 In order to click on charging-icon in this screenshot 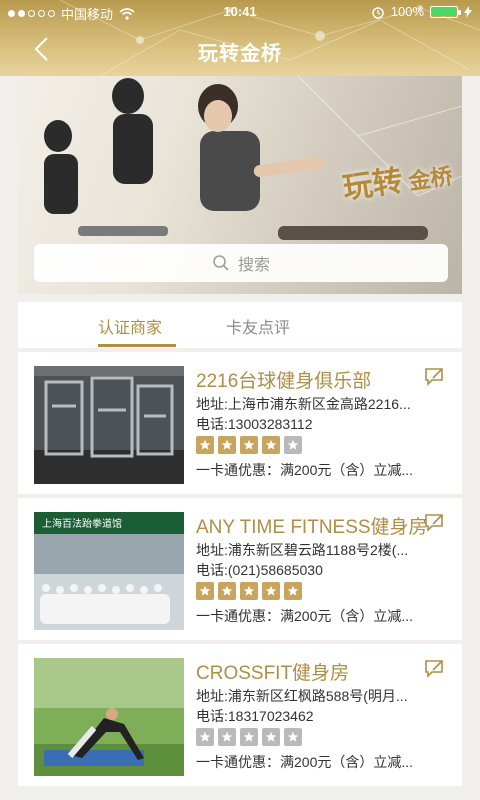, I will do `click(468, 11)`.